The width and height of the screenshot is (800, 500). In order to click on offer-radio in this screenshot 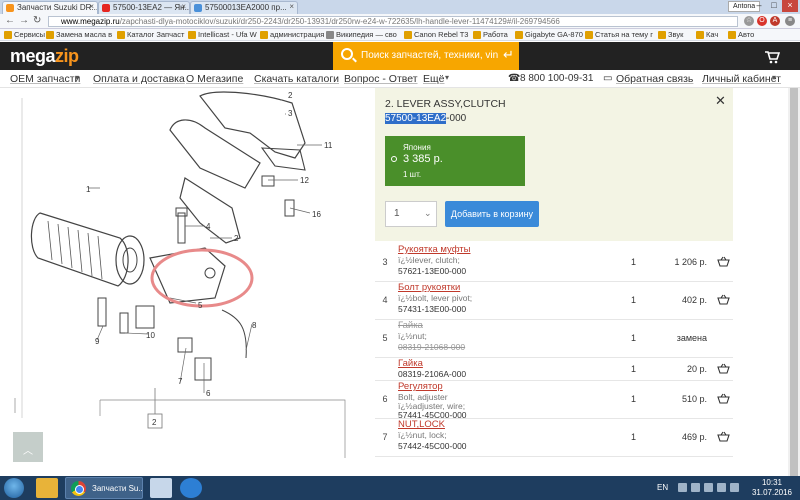, I will do `click(394, 159)`.